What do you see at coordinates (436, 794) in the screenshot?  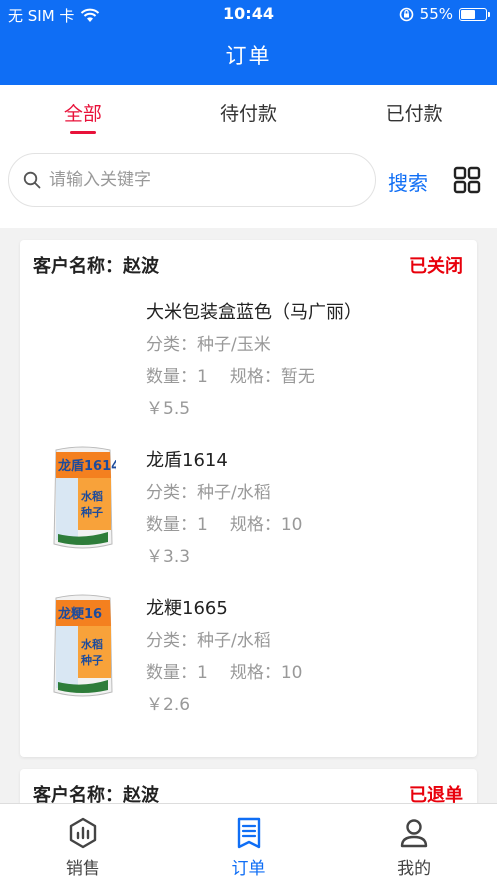 I see `order-status: 已退单` at bounding box center [436, 794].